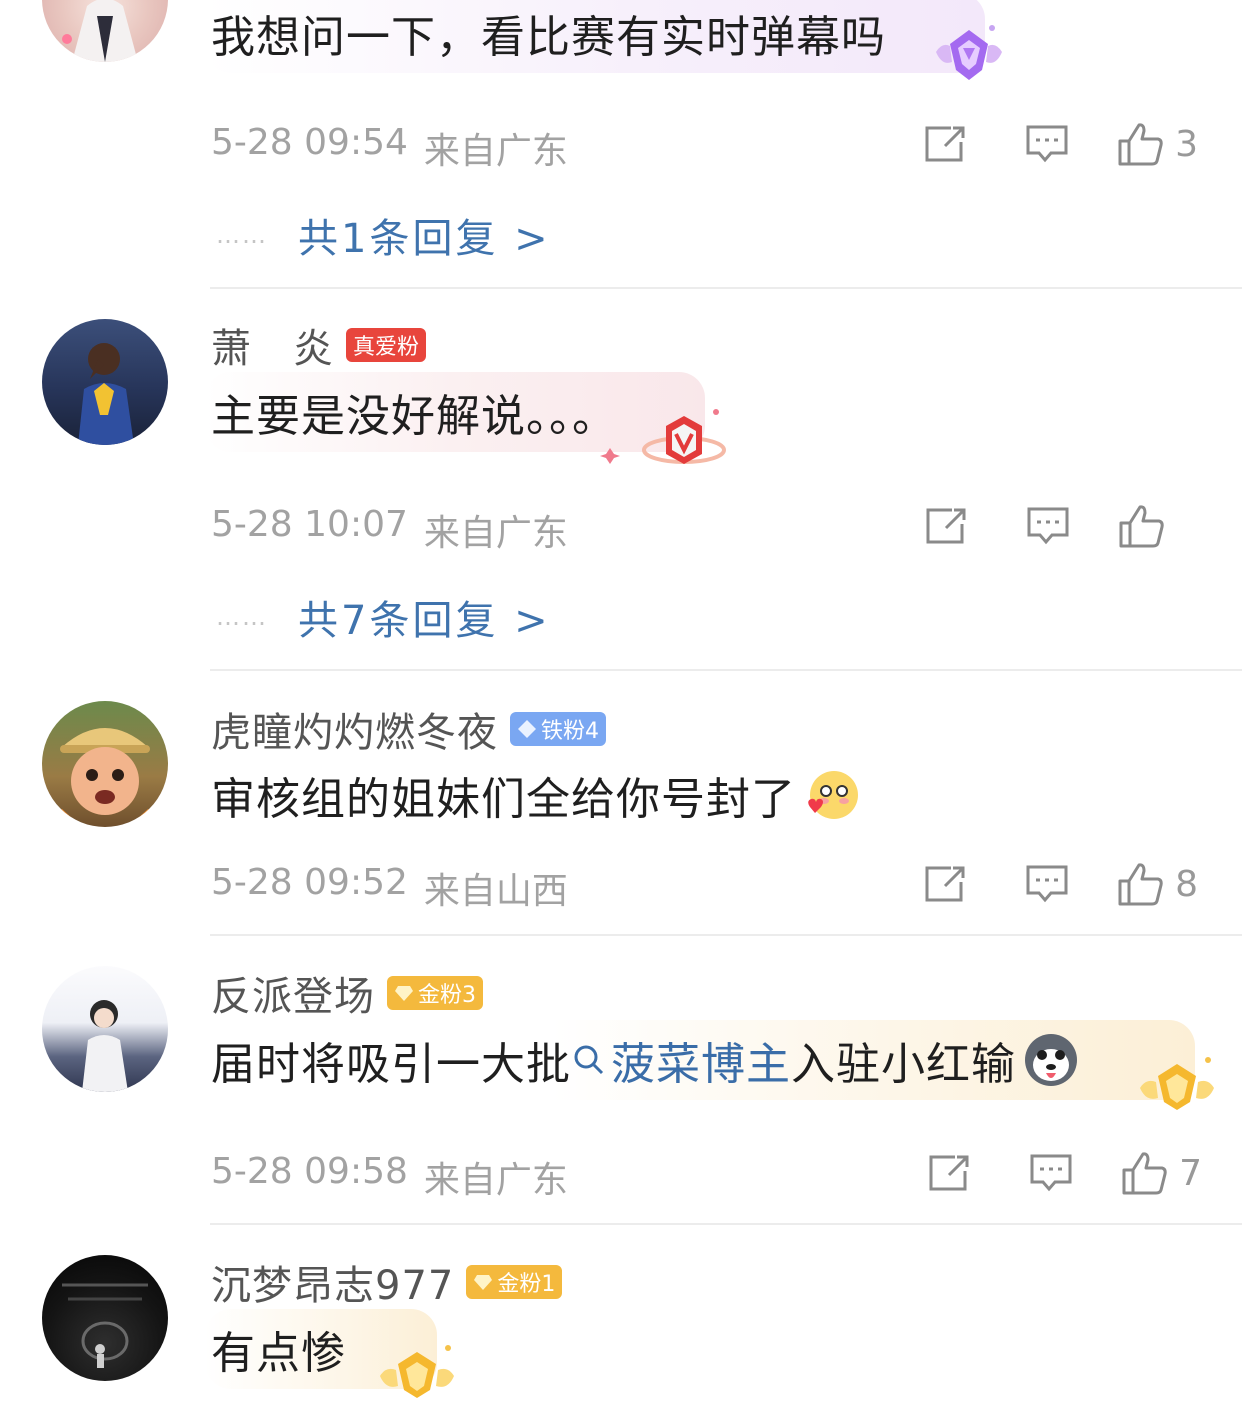  I want to click on comment-actions: 3, so click(1056, 144).